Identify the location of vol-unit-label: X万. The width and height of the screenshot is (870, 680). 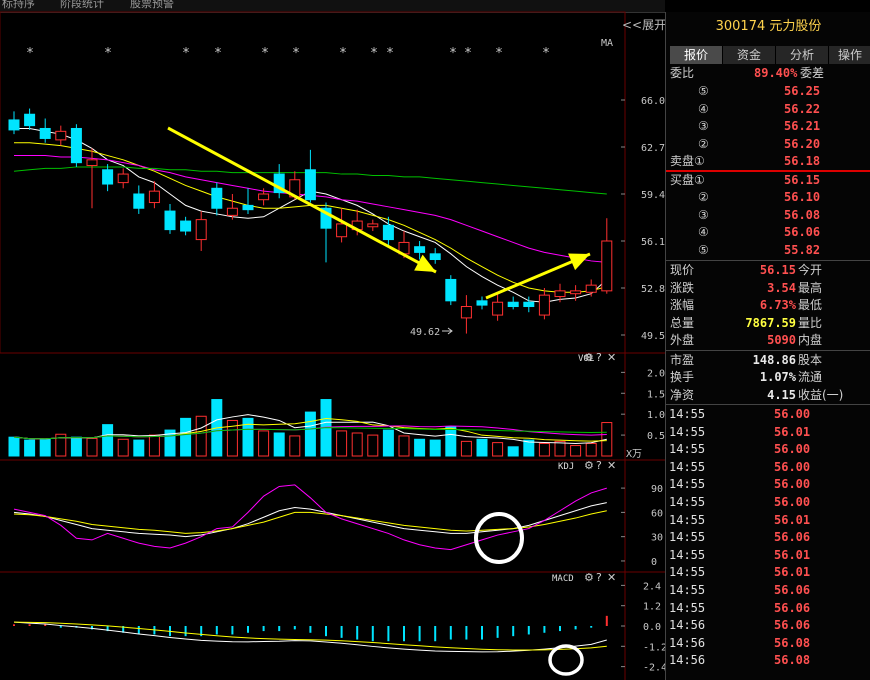
(634, 454).